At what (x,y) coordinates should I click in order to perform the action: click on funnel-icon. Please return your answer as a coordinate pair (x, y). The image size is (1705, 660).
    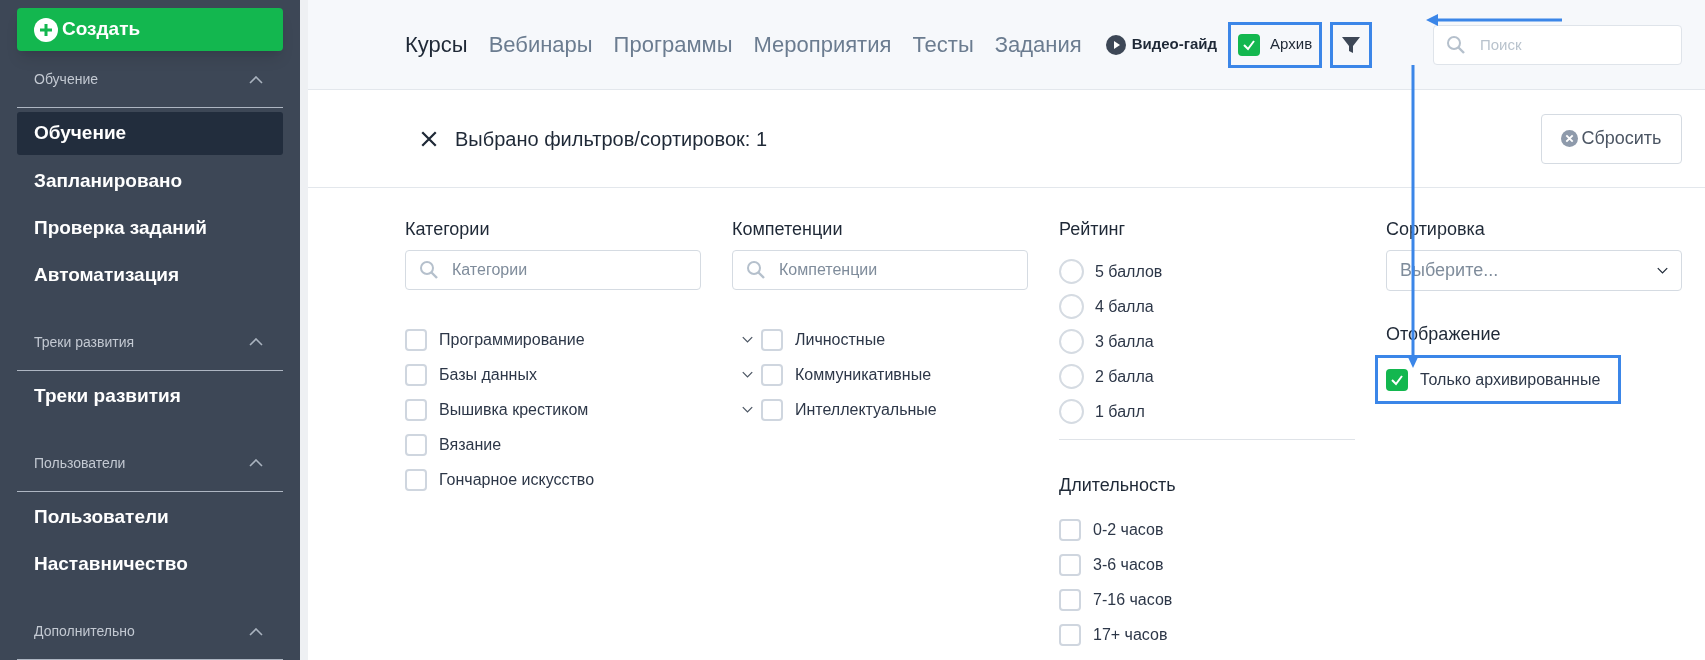
    Looking at the image, I should click on (1351, 44).